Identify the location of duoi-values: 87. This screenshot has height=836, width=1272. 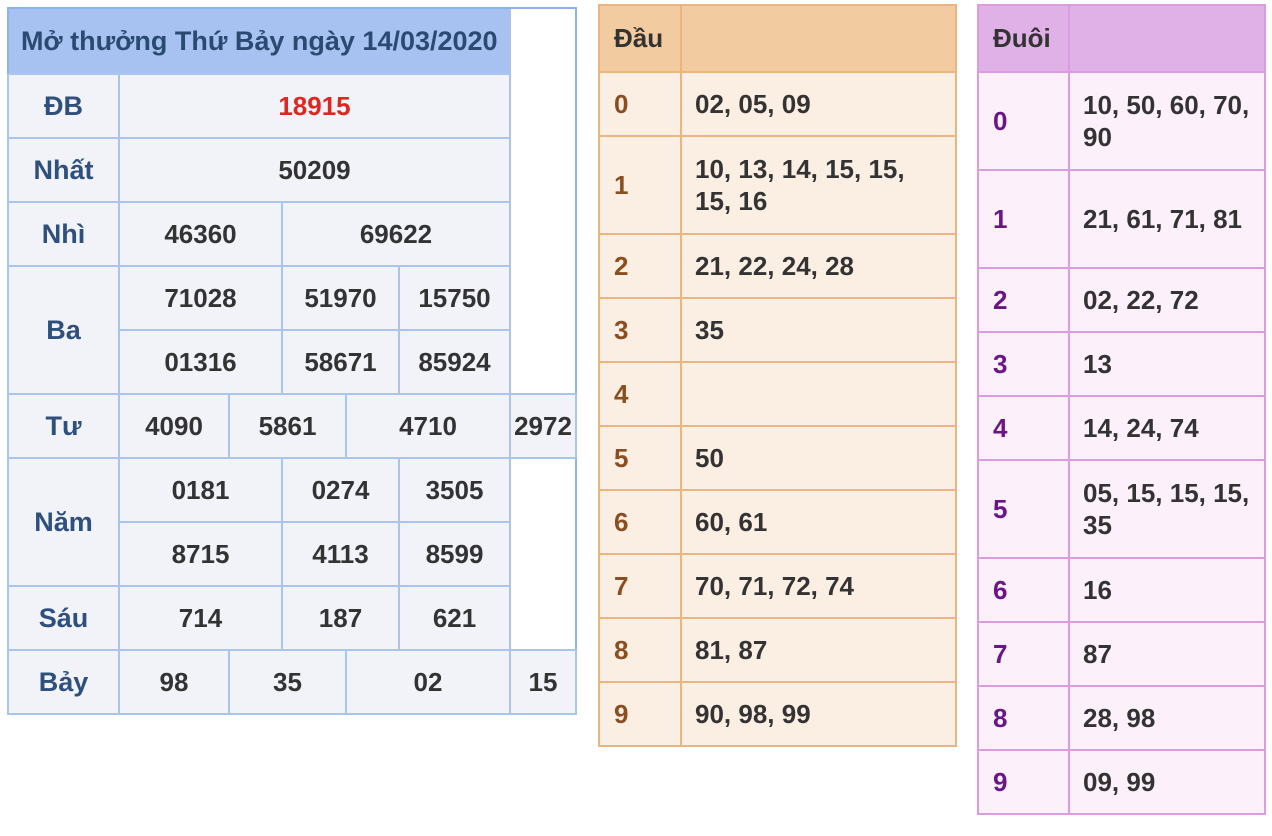
(1167, 654).